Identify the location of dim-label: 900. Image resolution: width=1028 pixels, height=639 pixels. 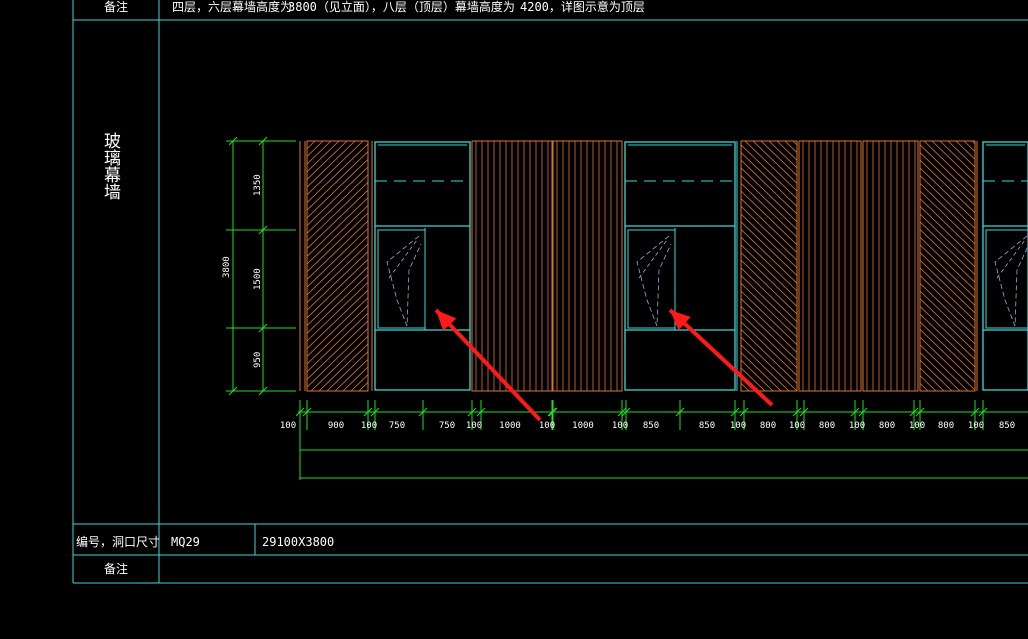
(336, 426).